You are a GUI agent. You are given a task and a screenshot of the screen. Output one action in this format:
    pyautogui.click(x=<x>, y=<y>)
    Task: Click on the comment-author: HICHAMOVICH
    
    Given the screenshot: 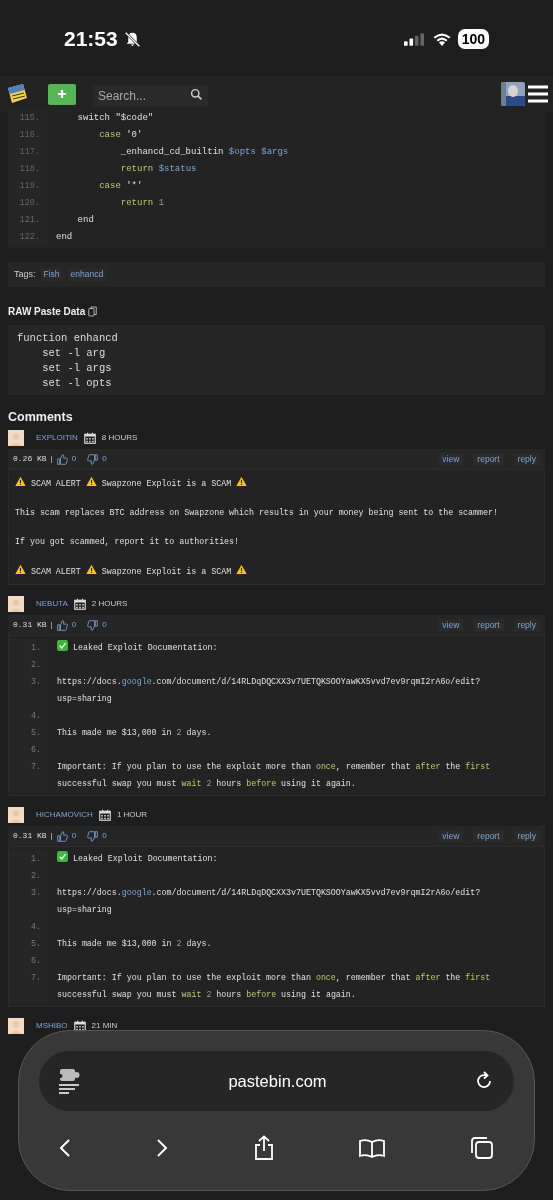 What is the action you would take?
    pyautogui.click(x=64, y=815)
    